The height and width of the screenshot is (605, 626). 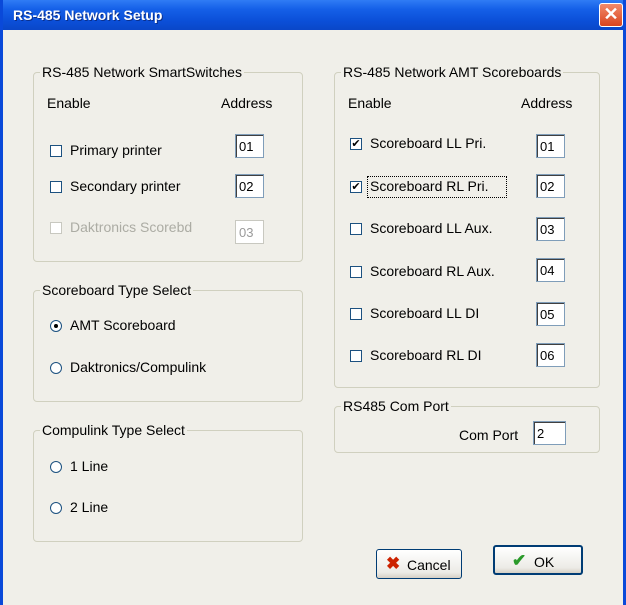 What do you see at coordinates (547, 103) in the screenshot?
I see `amt-address-header: Address` at bounding box center [547, 103].